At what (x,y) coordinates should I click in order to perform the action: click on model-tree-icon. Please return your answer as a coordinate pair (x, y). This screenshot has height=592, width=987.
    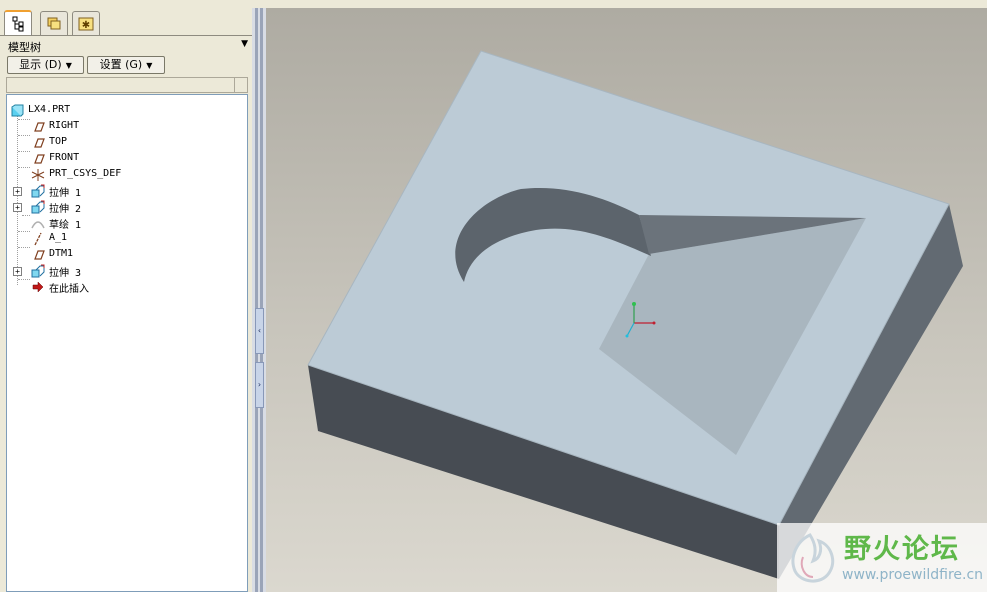
    Looking at the image, I should click on (18, 24).